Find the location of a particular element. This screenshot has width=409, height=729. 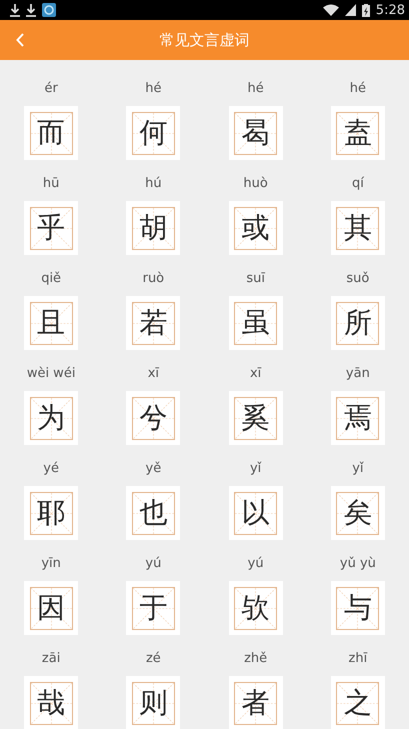

hanzi-character: 与 is located at coordinates (358, 608).